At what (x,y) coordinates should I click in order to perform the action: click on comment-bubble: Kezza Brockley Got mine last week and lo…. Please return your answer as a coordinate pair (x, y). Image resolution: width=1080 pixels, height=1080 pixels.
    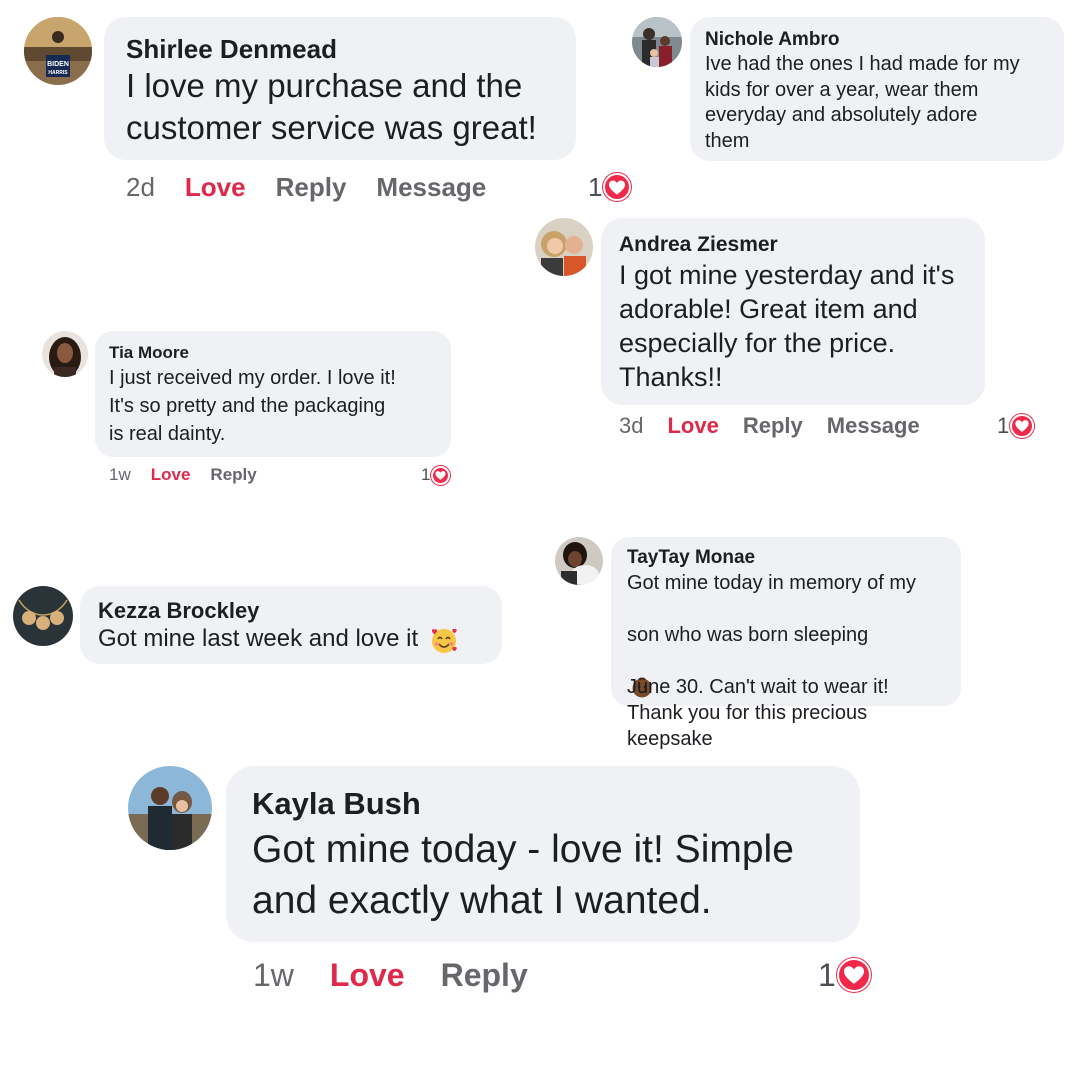
    Looking at the image, I should click on (291, 625).